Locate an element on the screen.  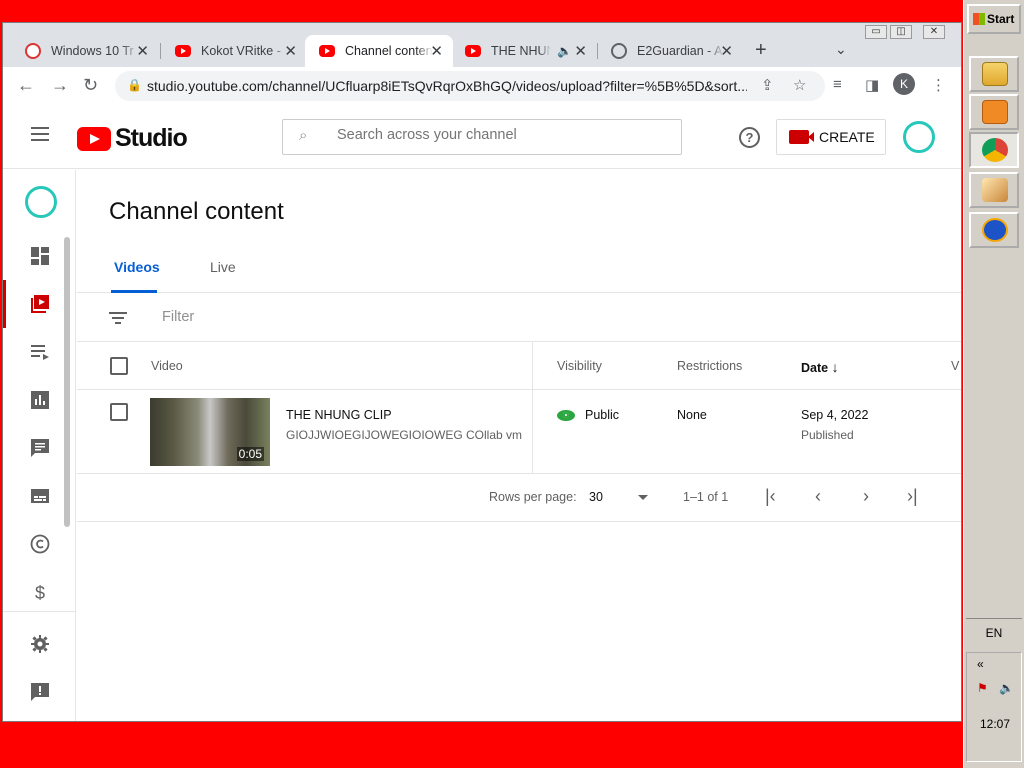
logo-text: Studio is located at coordinates (151, 138).